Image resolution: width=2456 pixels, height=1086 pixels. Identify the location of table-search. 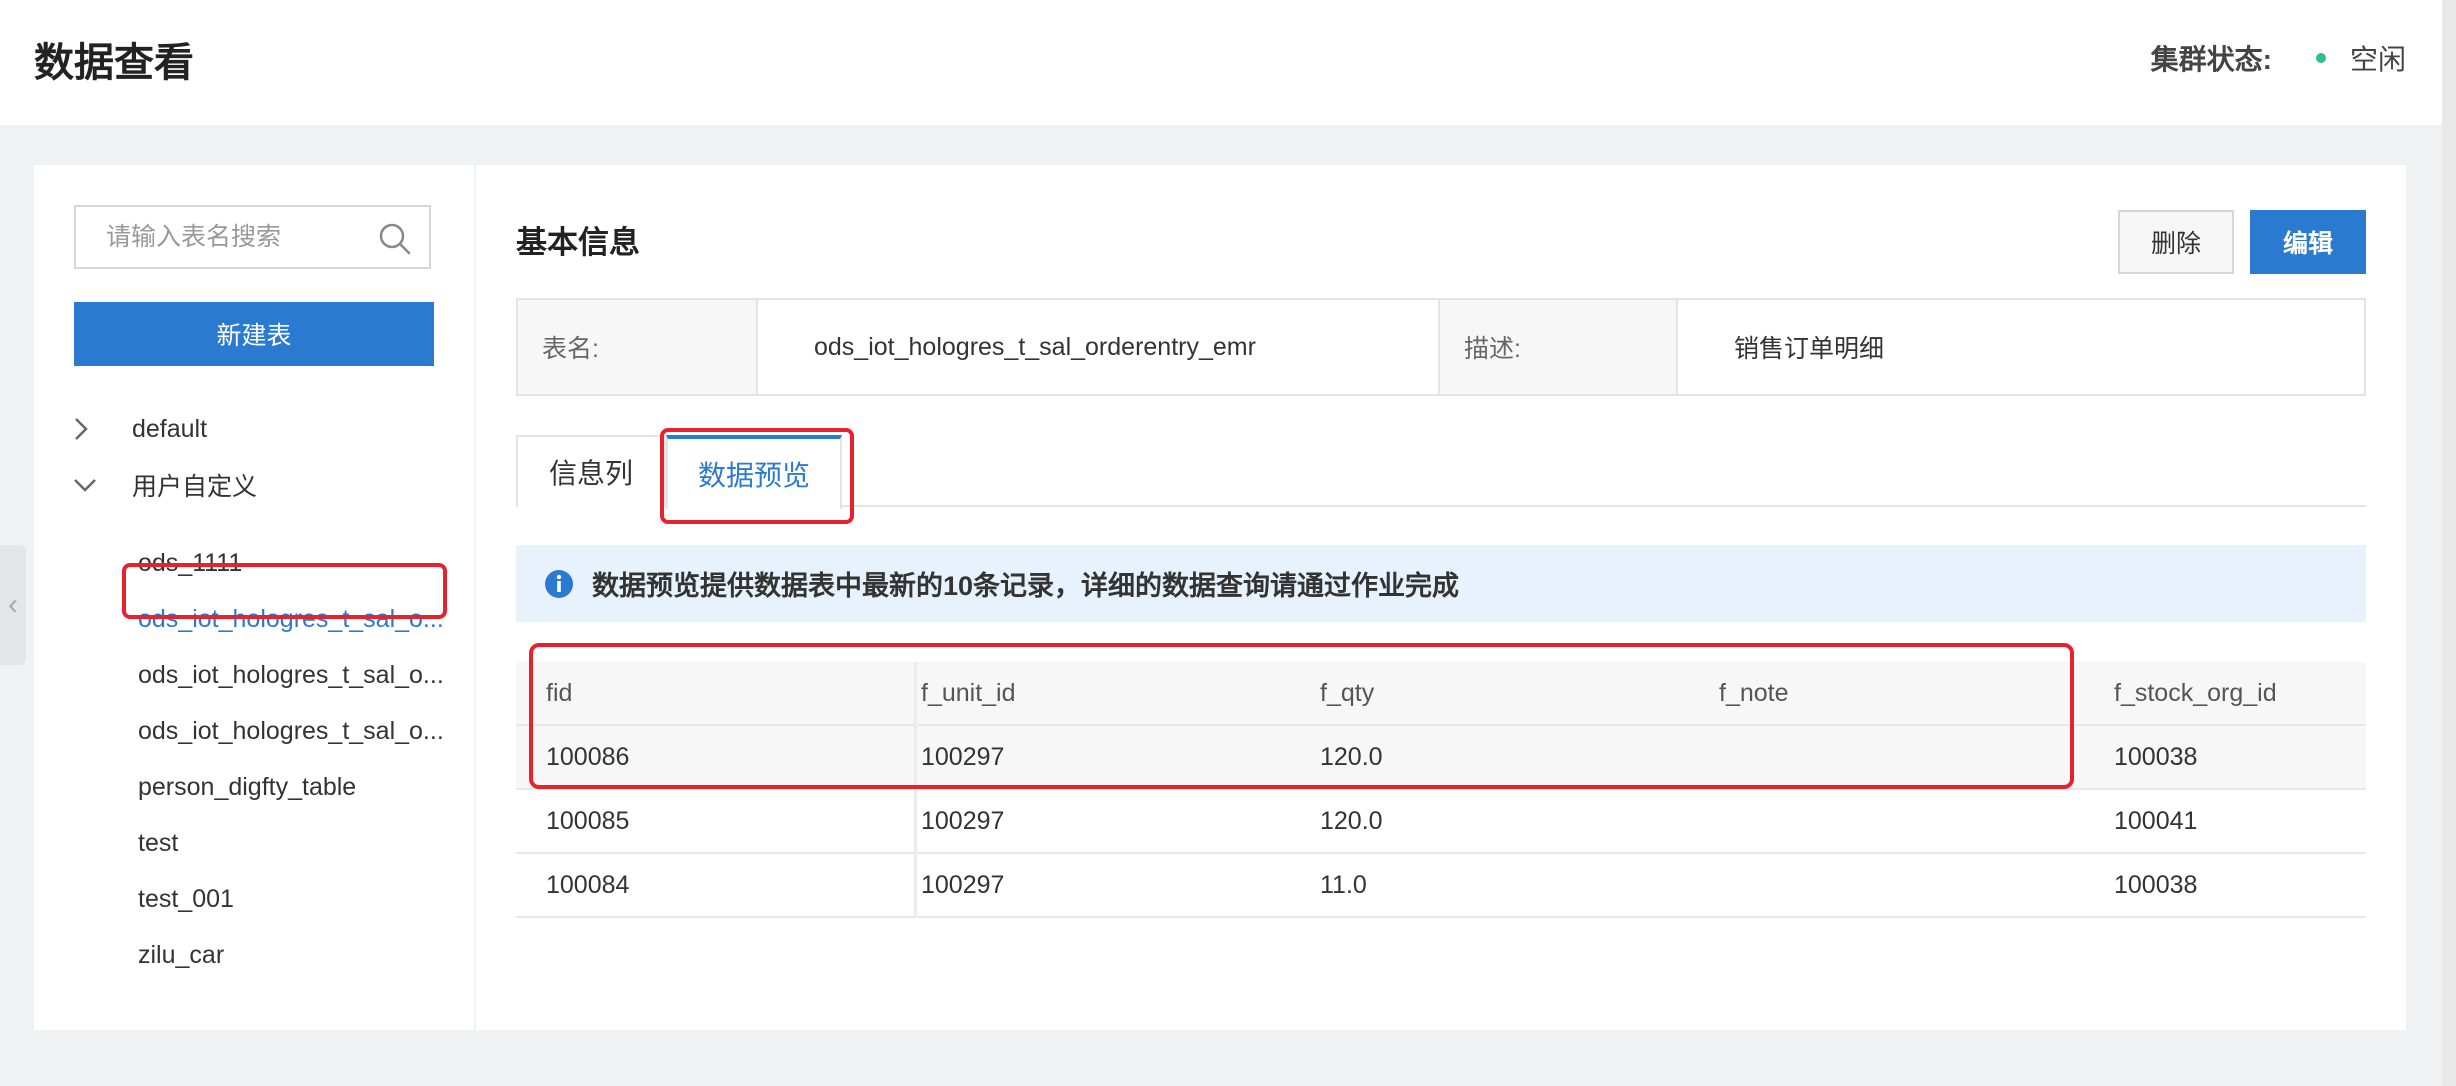
(252, 237).